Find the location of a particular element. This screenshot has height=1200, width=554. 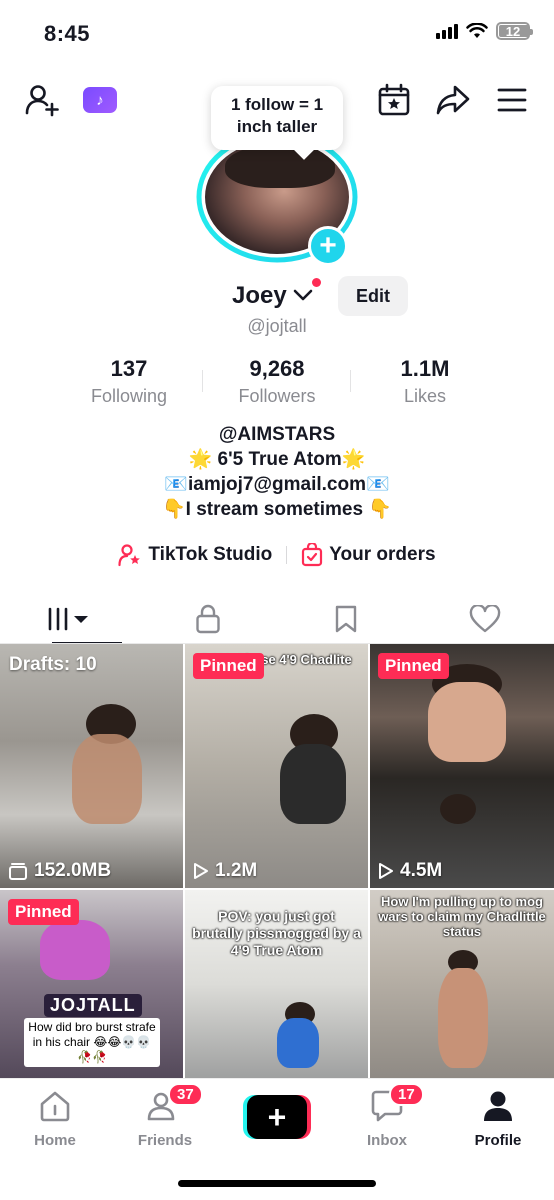

divider is located at coordinates (287, 555).